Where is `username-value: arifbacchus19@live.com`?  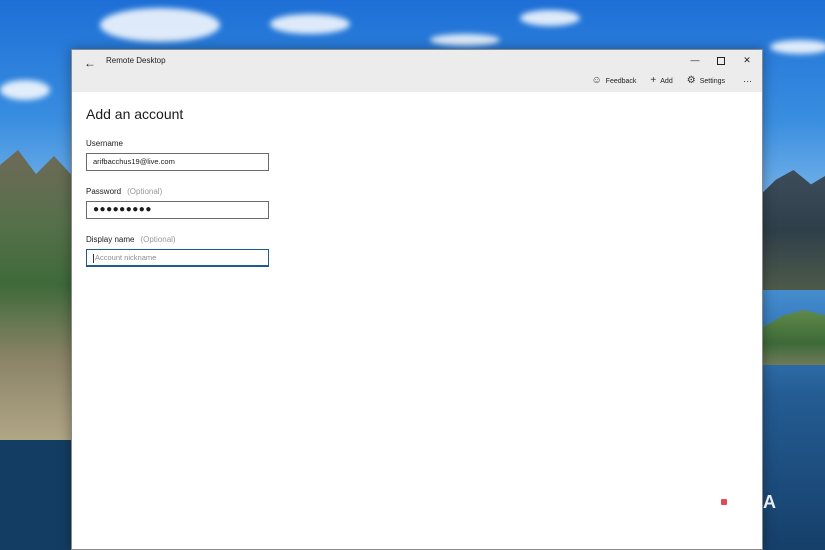 username-value: arifbacchus19@live.com is located at coordinates (134, 161).